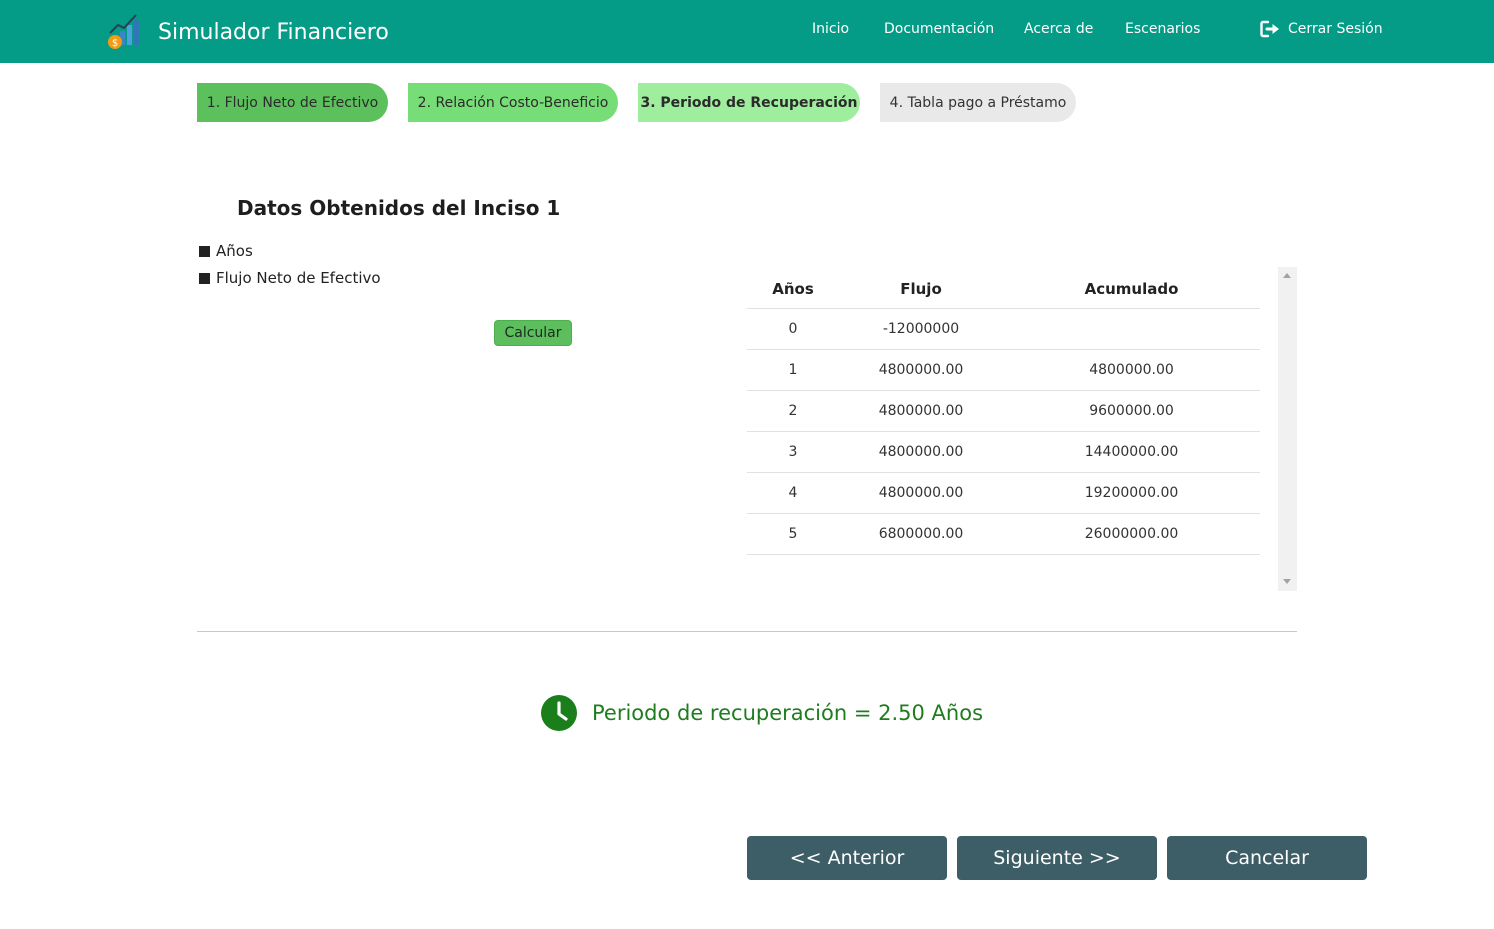 The image size is (1494, 929). I want to click on step-flujo-neto: 1. Flujo Neto de Efectivo, so click(292, 102).